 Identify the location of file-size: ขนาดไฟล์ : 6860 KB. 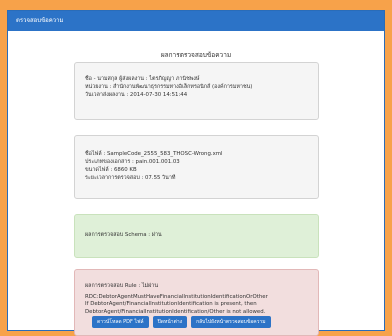
(111, 170).